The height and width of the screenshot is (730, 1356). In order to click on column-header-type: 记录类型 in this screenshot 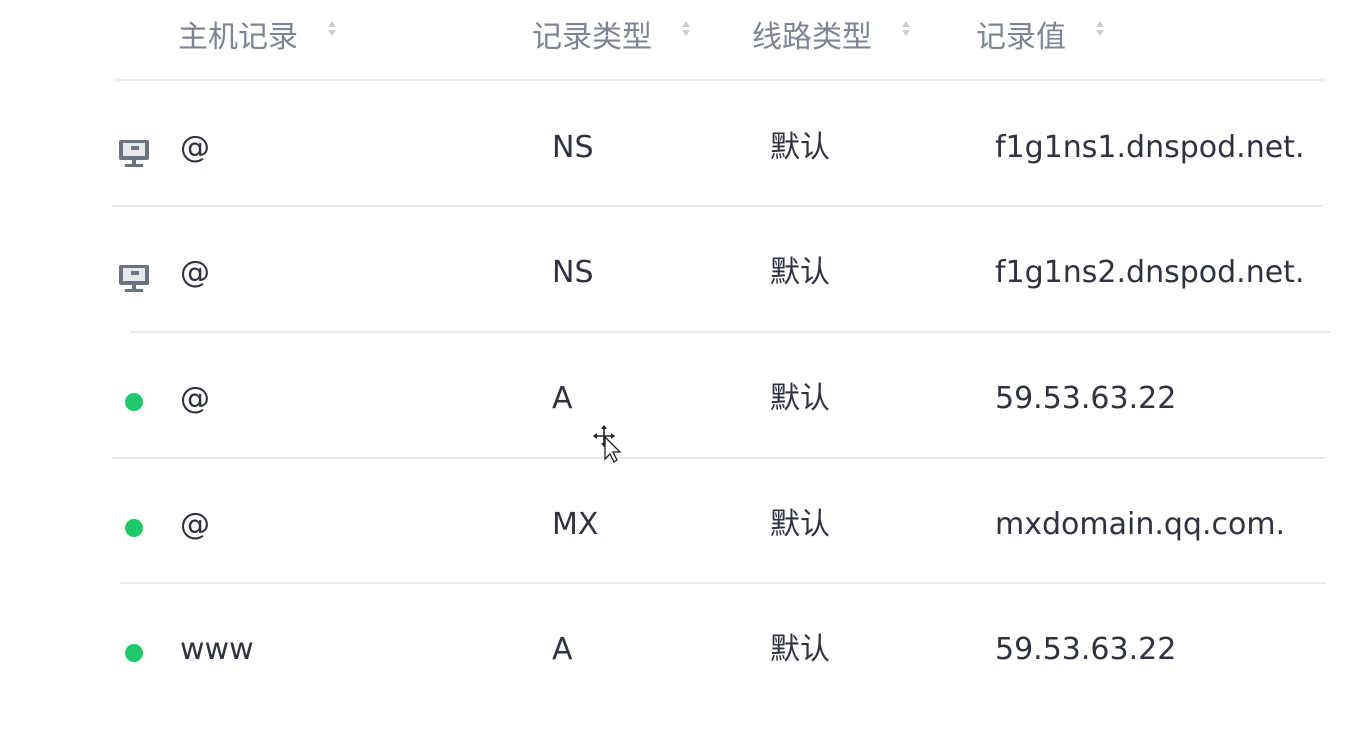, I will do `click(611, 34)`.